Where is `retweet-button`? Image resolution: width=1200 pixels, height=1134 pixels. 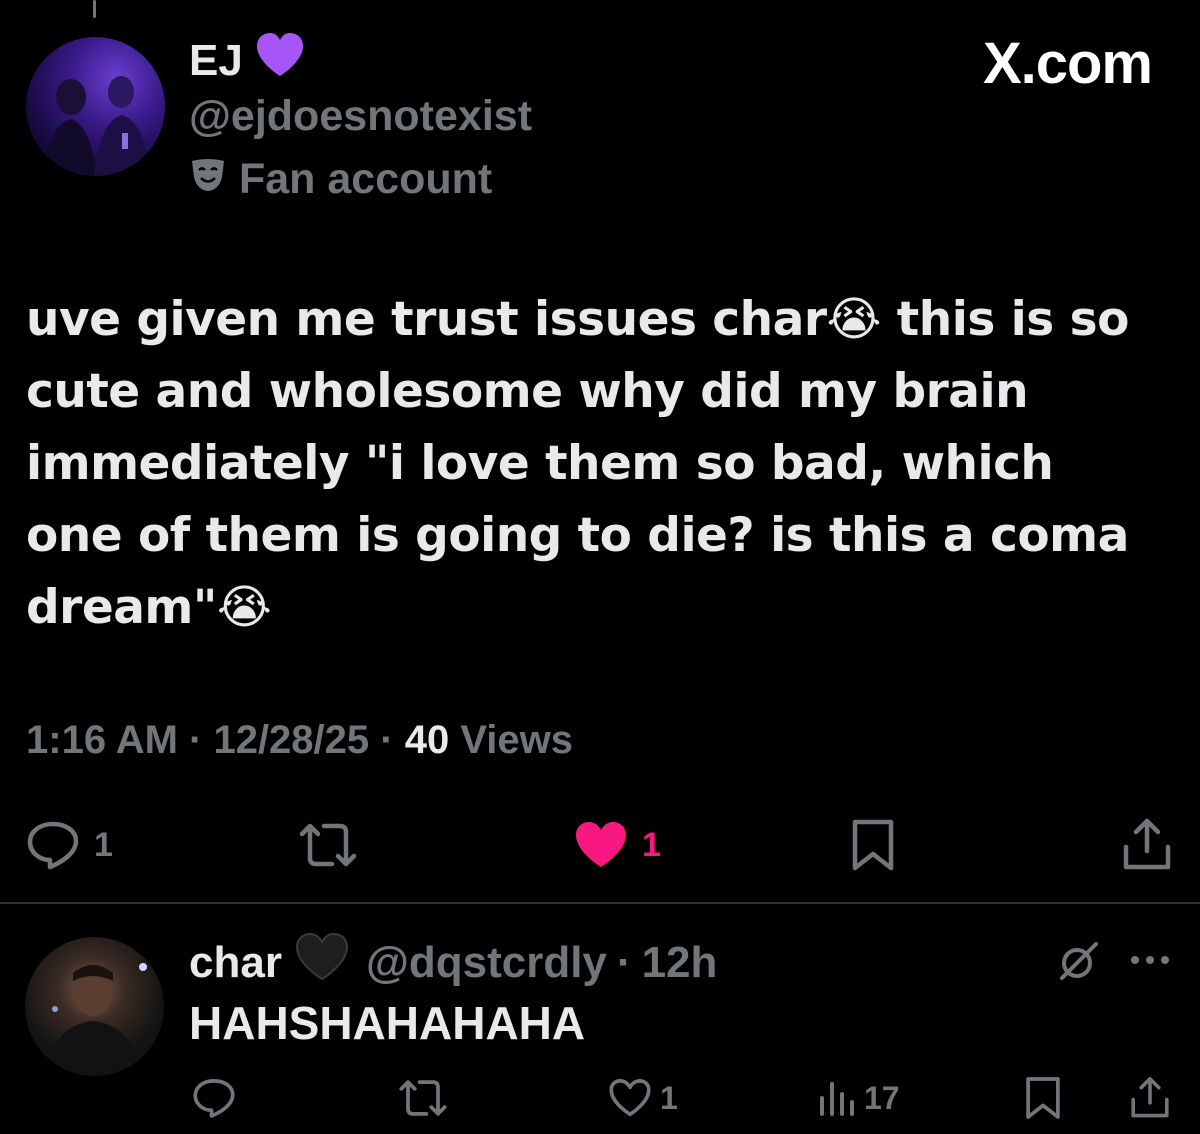
retweet-button is located at coordinates (328, 845).